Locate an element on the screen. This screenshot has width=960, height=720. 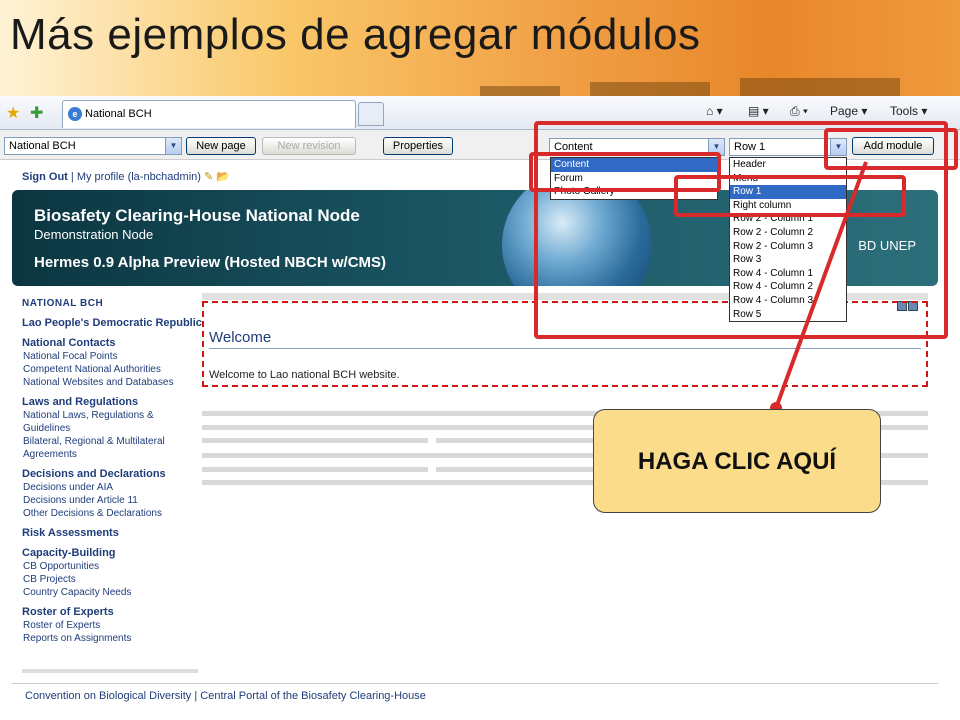
annotation-pointer is located at coordinates (821, 285).